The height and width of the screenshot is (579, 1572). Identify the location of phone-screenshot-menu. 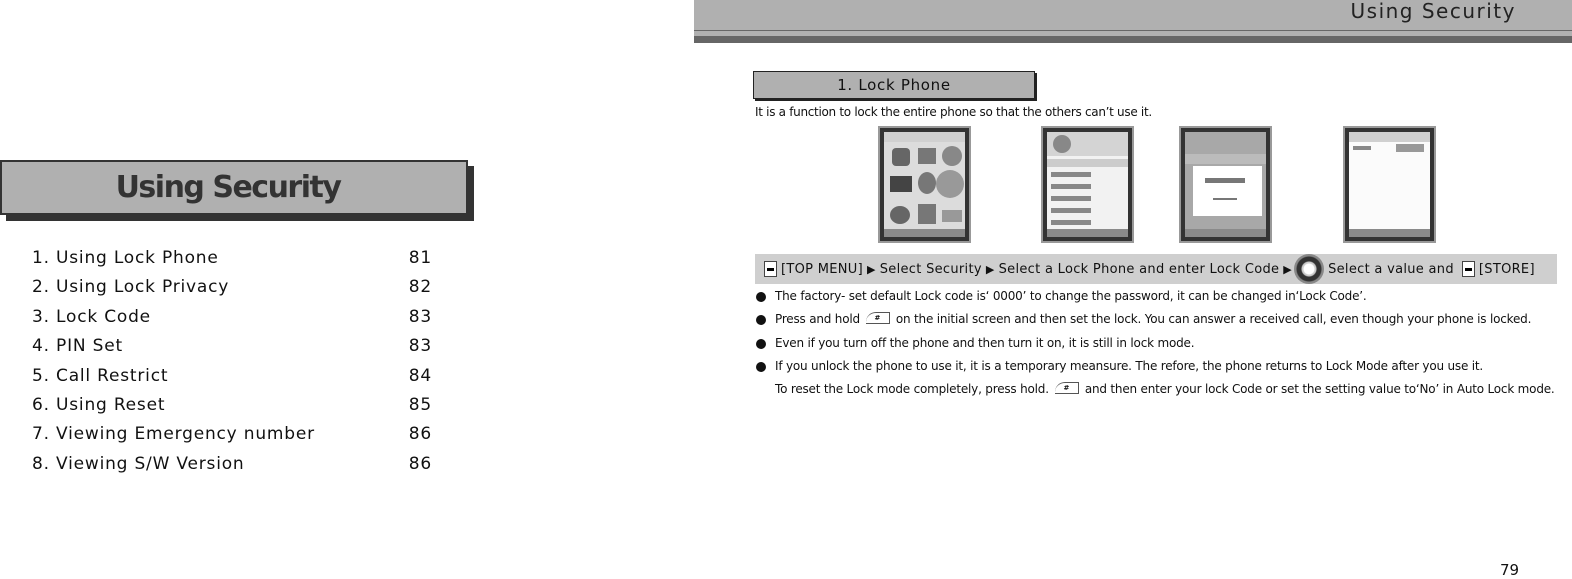
(924, 184).